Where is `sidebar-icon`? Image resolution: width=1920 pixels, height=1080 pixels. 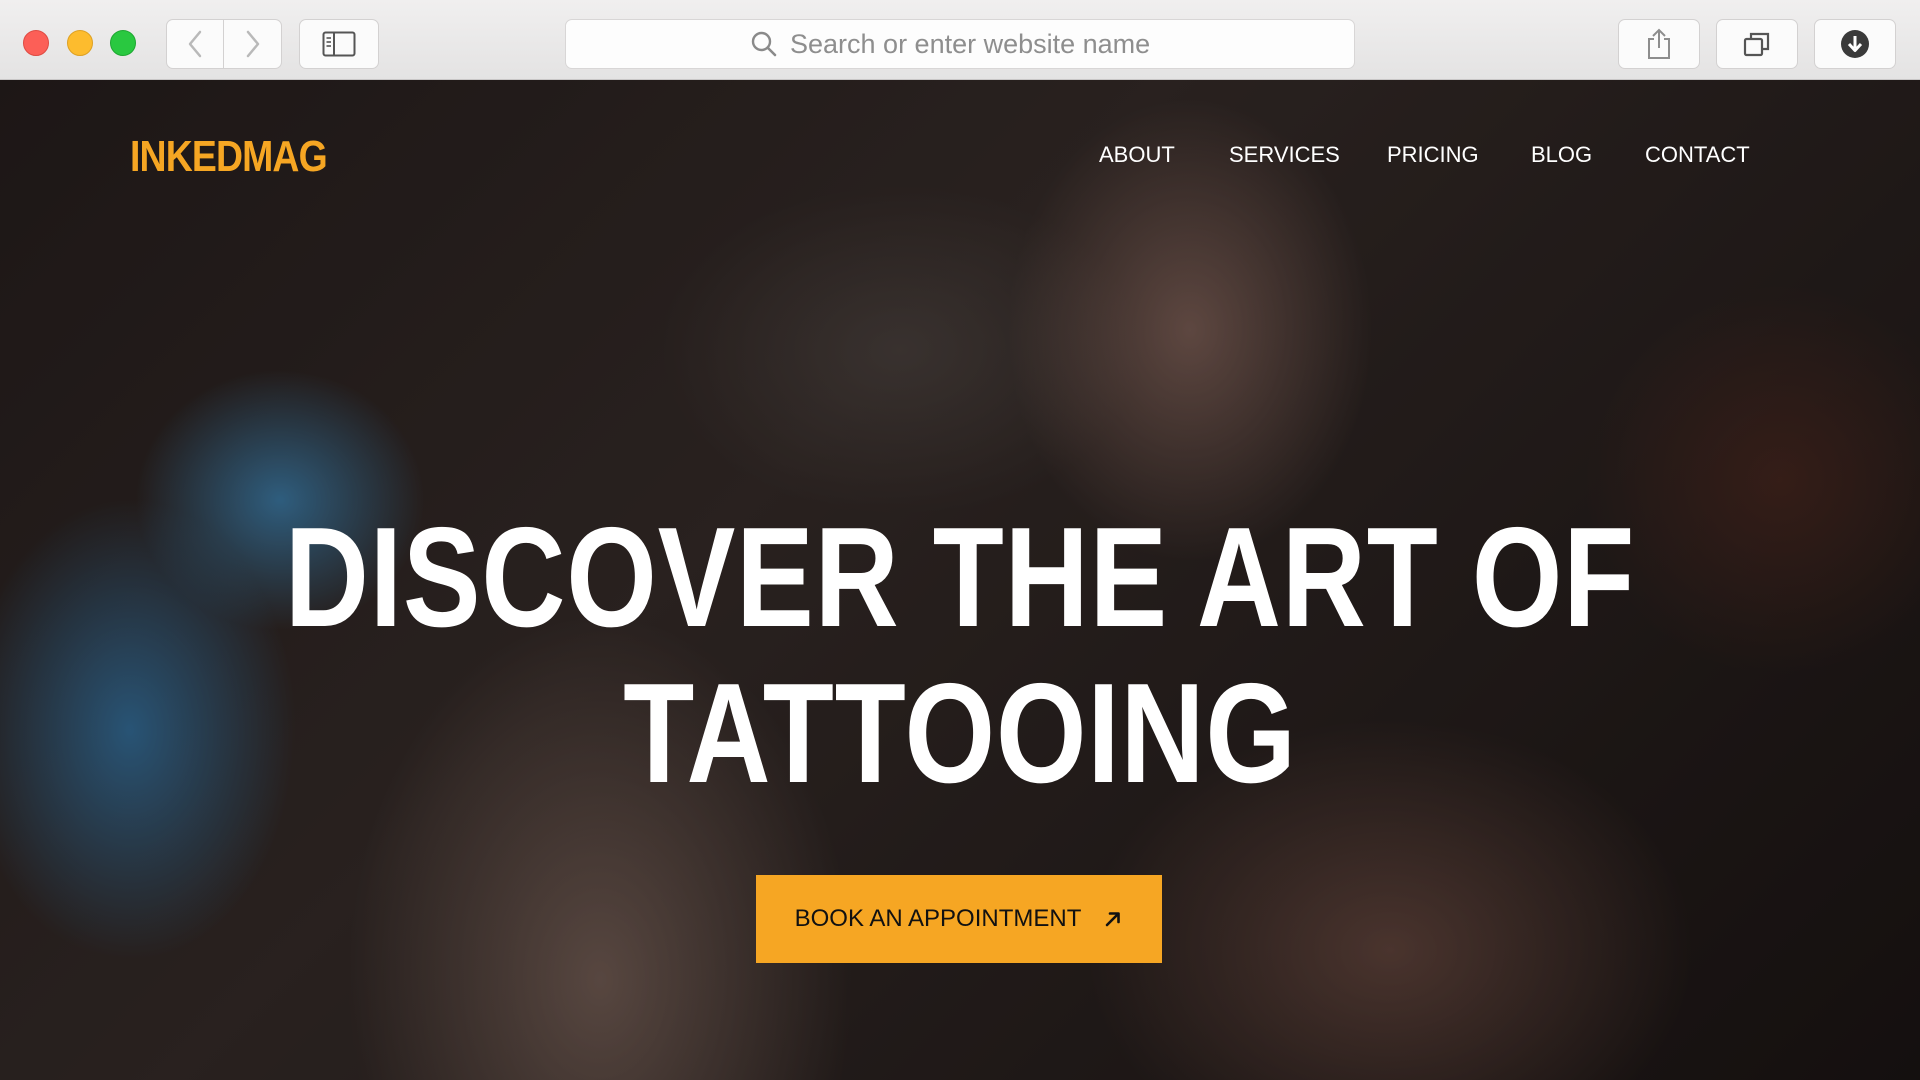 sidebar-icon is located at coordinates (339, 44).